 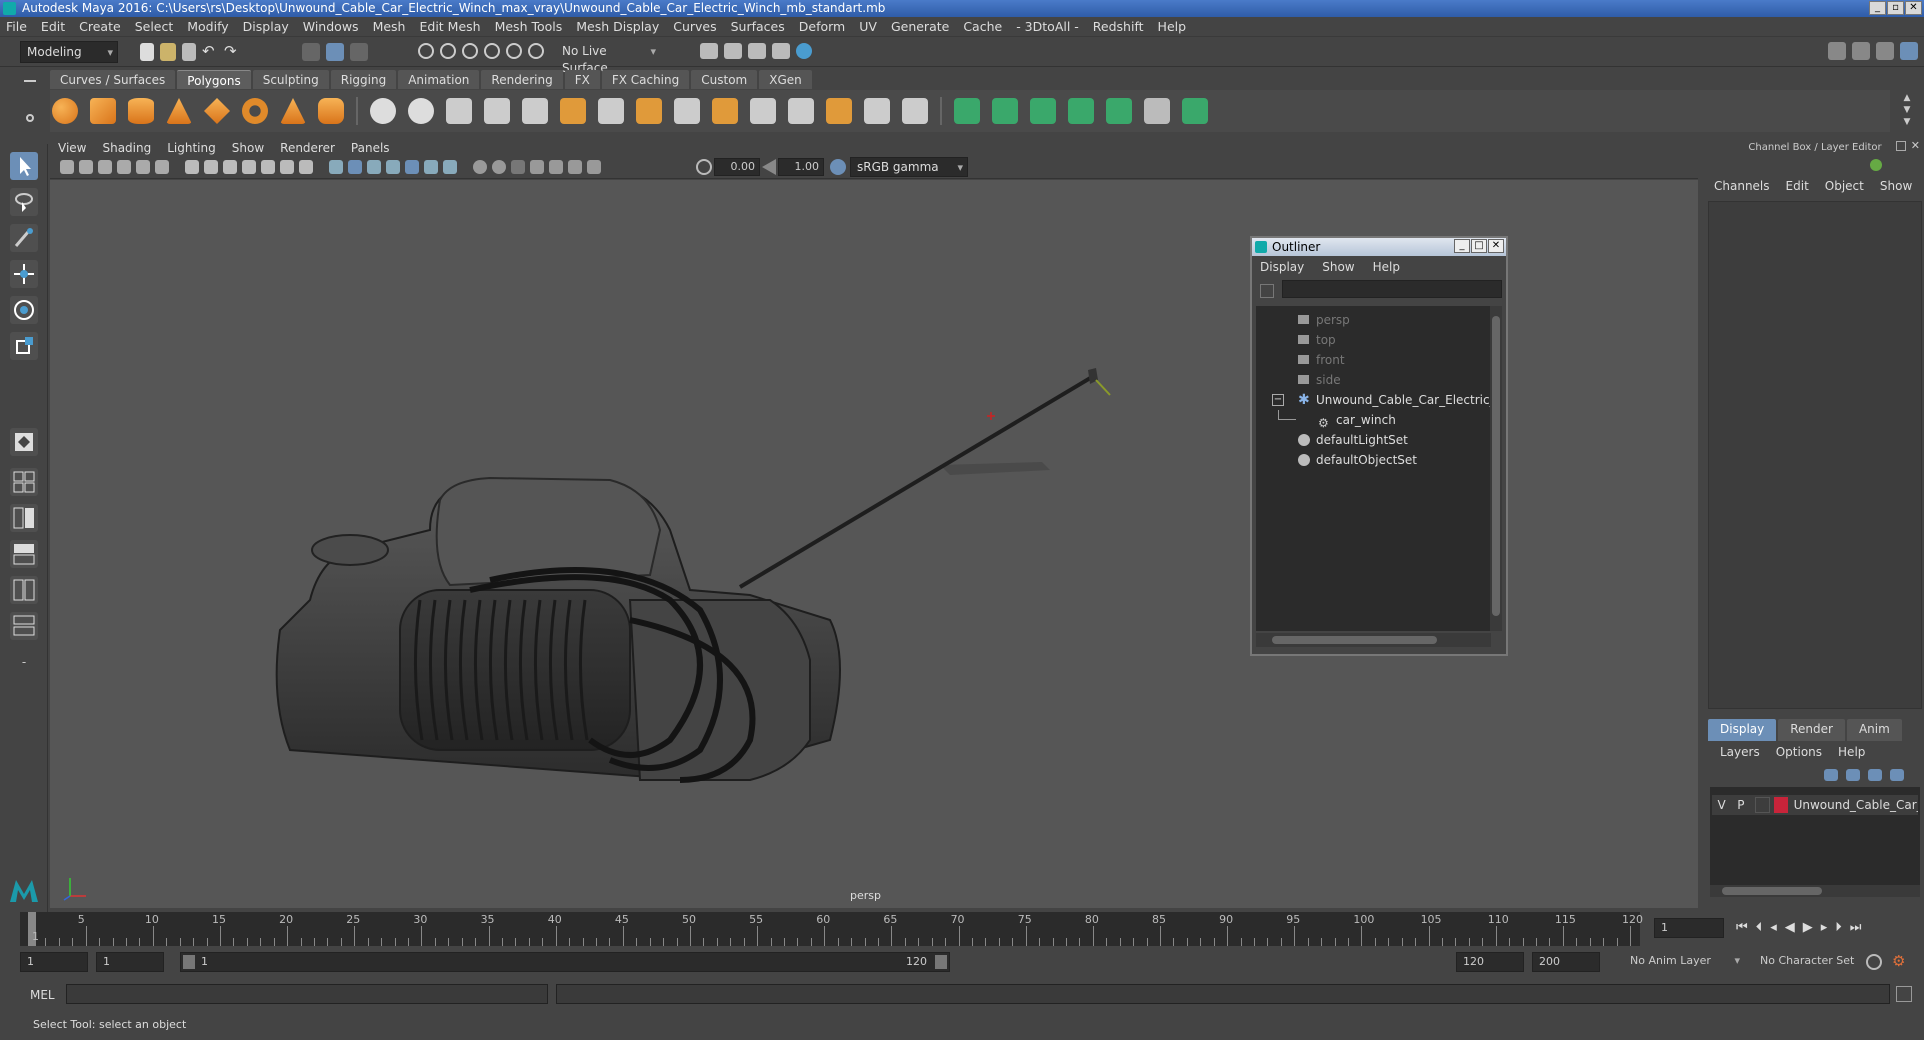 I want to click on menu-modify: Modify, so click(x=207, y=26).